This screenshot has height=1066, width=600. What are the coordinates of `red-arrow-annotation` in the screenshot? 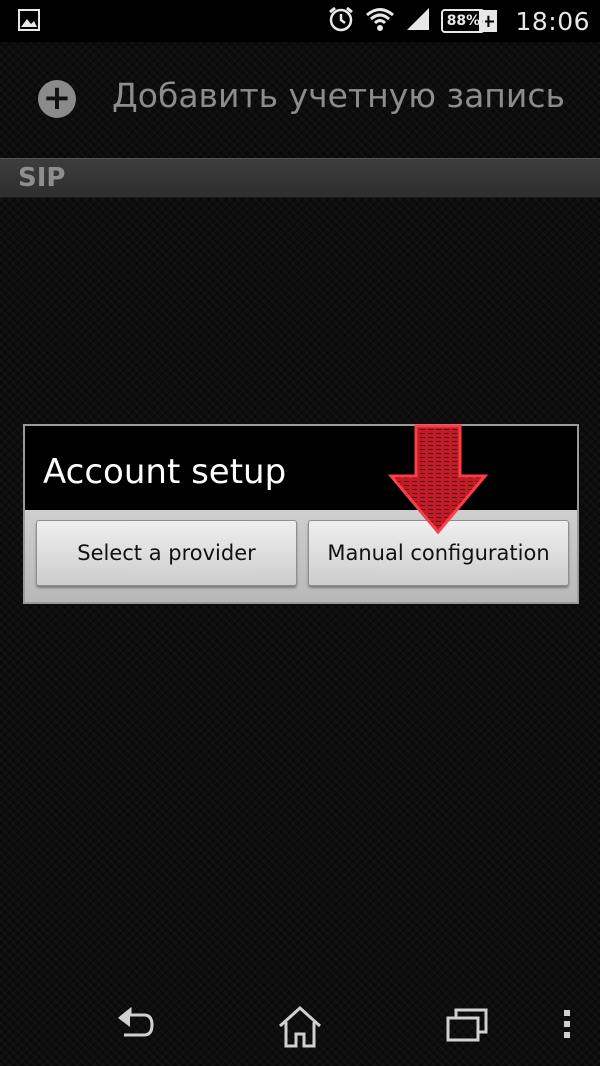 It's located at (438, 479).